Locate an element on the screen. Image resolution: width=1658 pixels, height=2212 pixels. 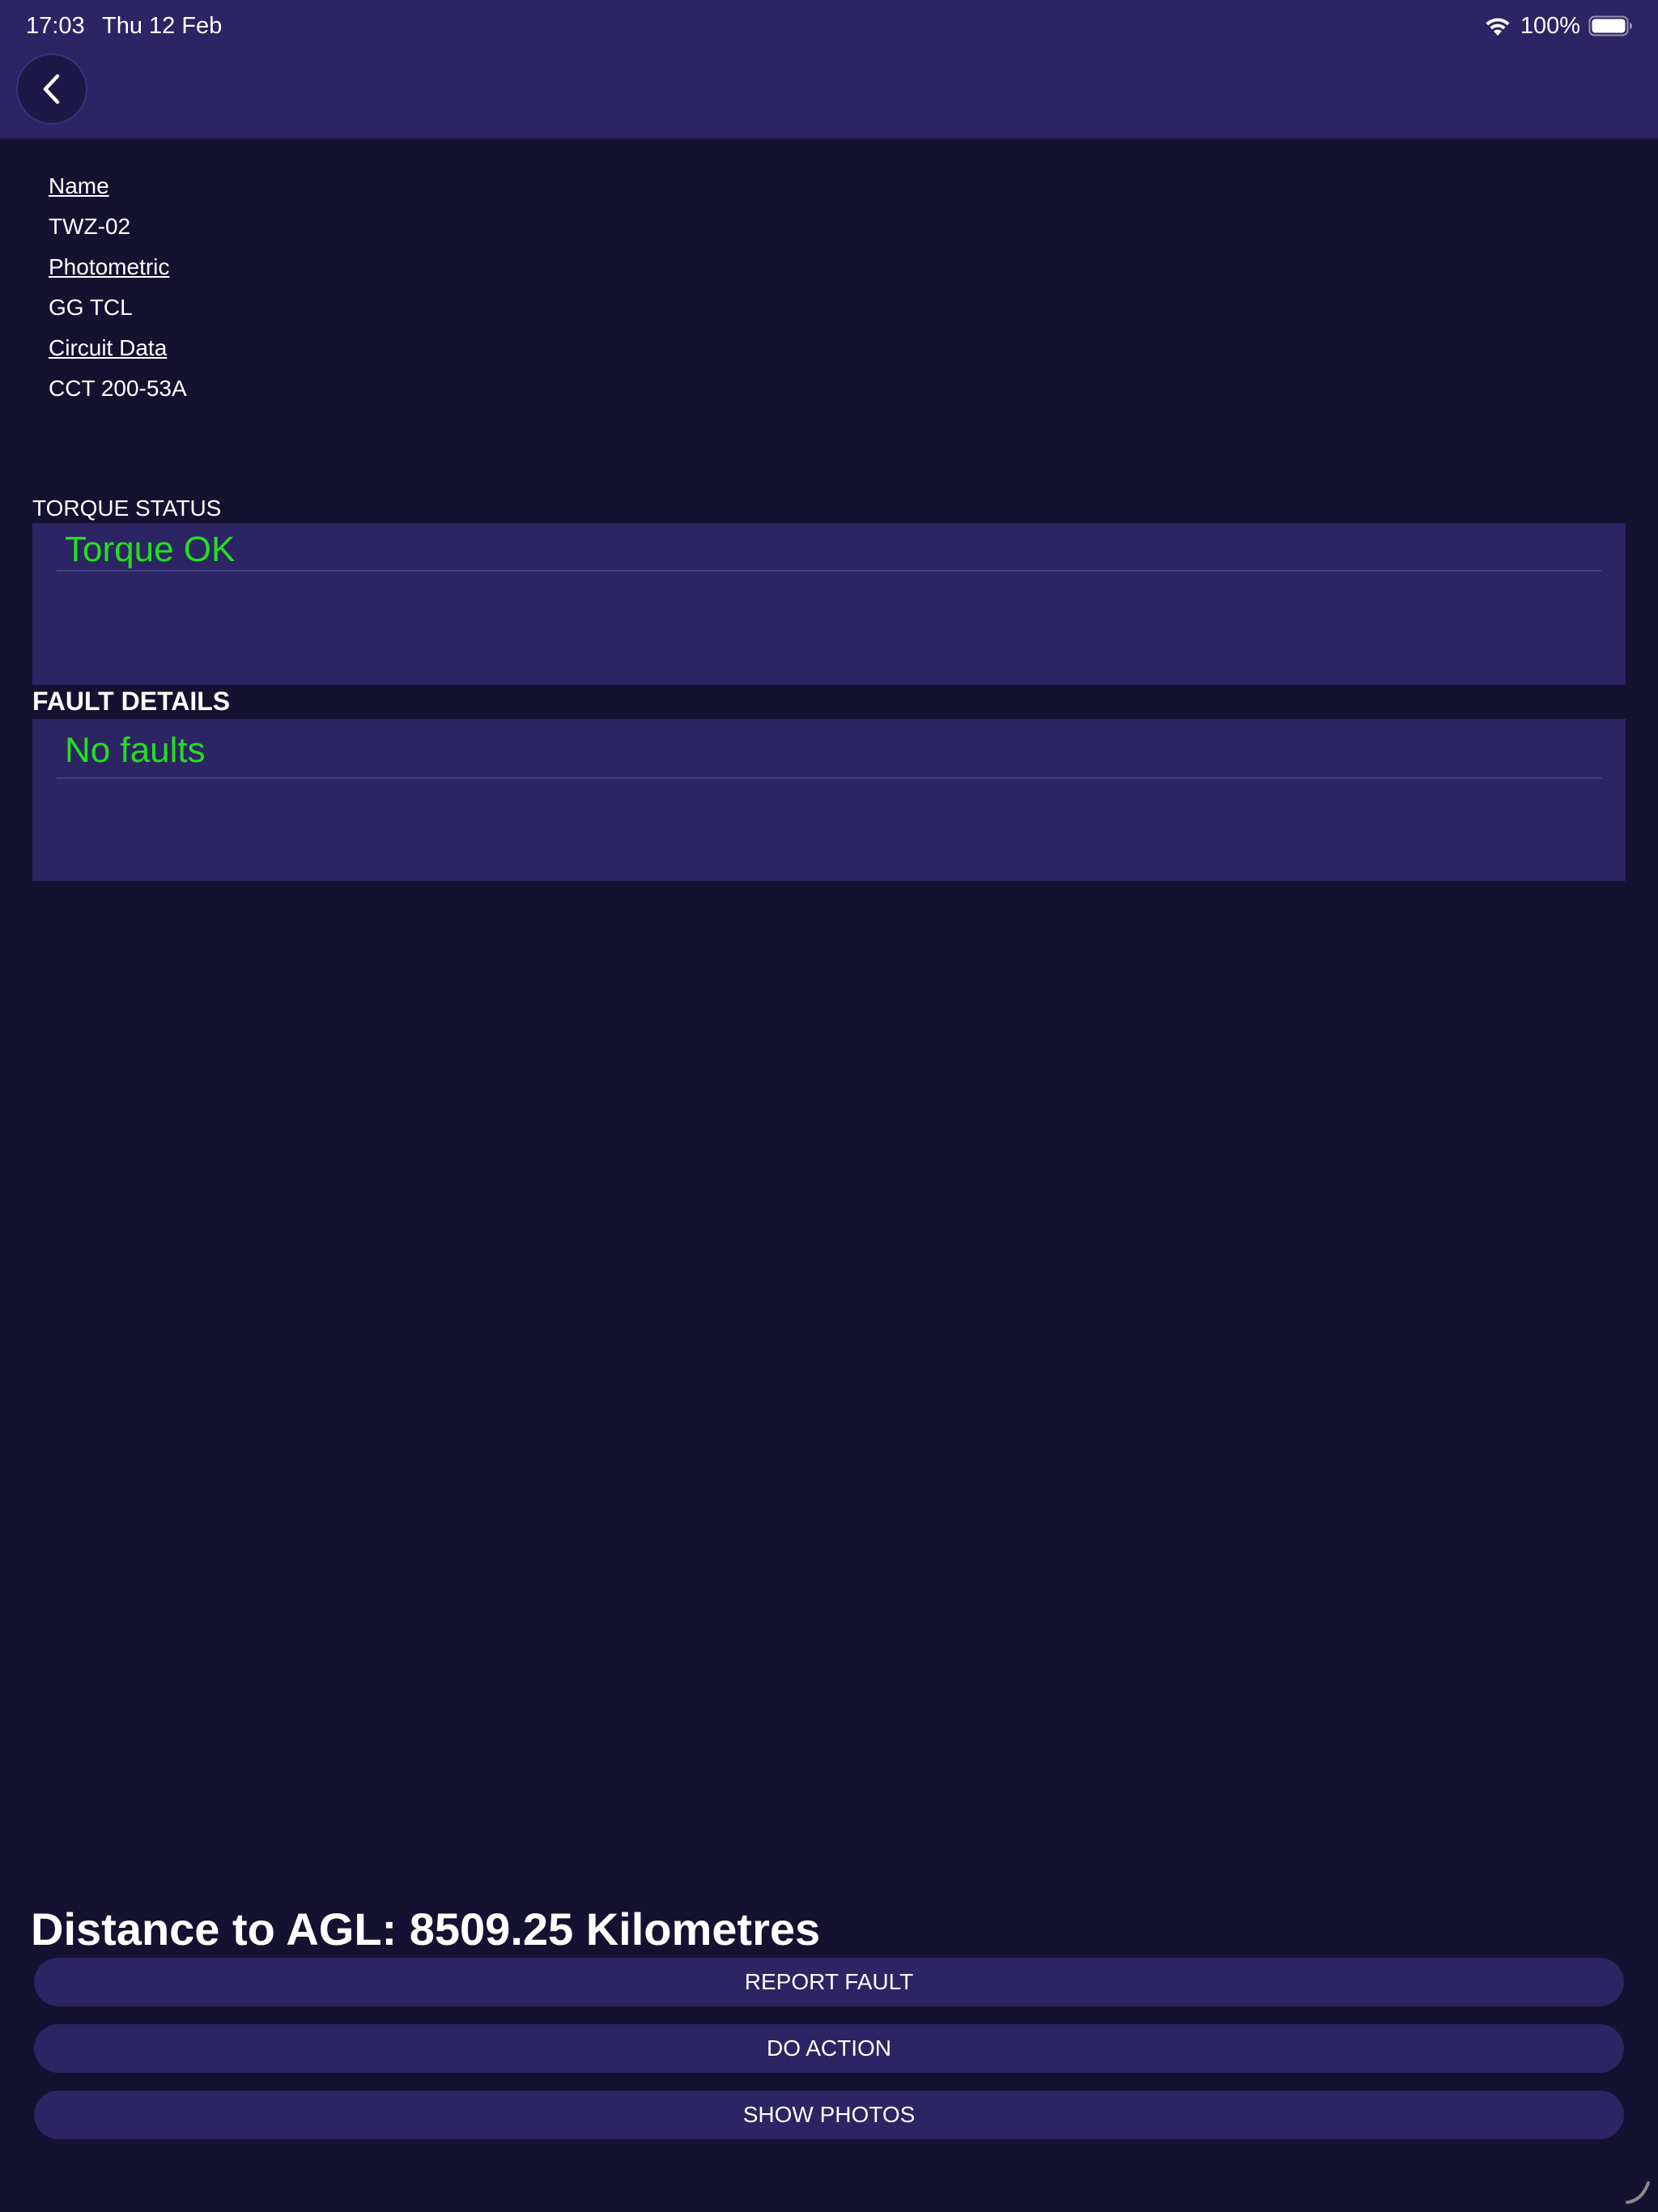
status-indicators: 100% is located at coordinates (1558, 26).